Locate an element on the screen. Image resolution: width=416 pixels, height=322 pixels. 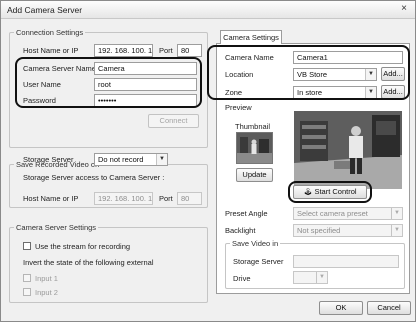
start-control-button: 🕹 Start Control is located at coordinates (330, 192).